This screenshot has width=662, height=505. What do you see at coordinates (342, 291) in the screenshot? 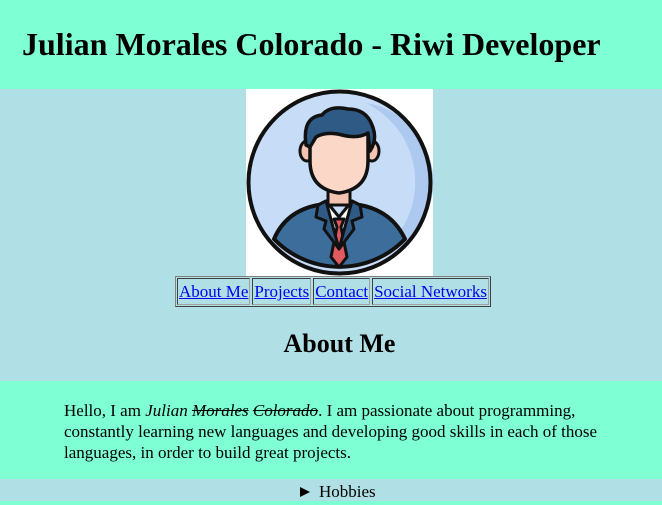
I see `nav-link-contact: Contact` at bounding box center [342, 291].